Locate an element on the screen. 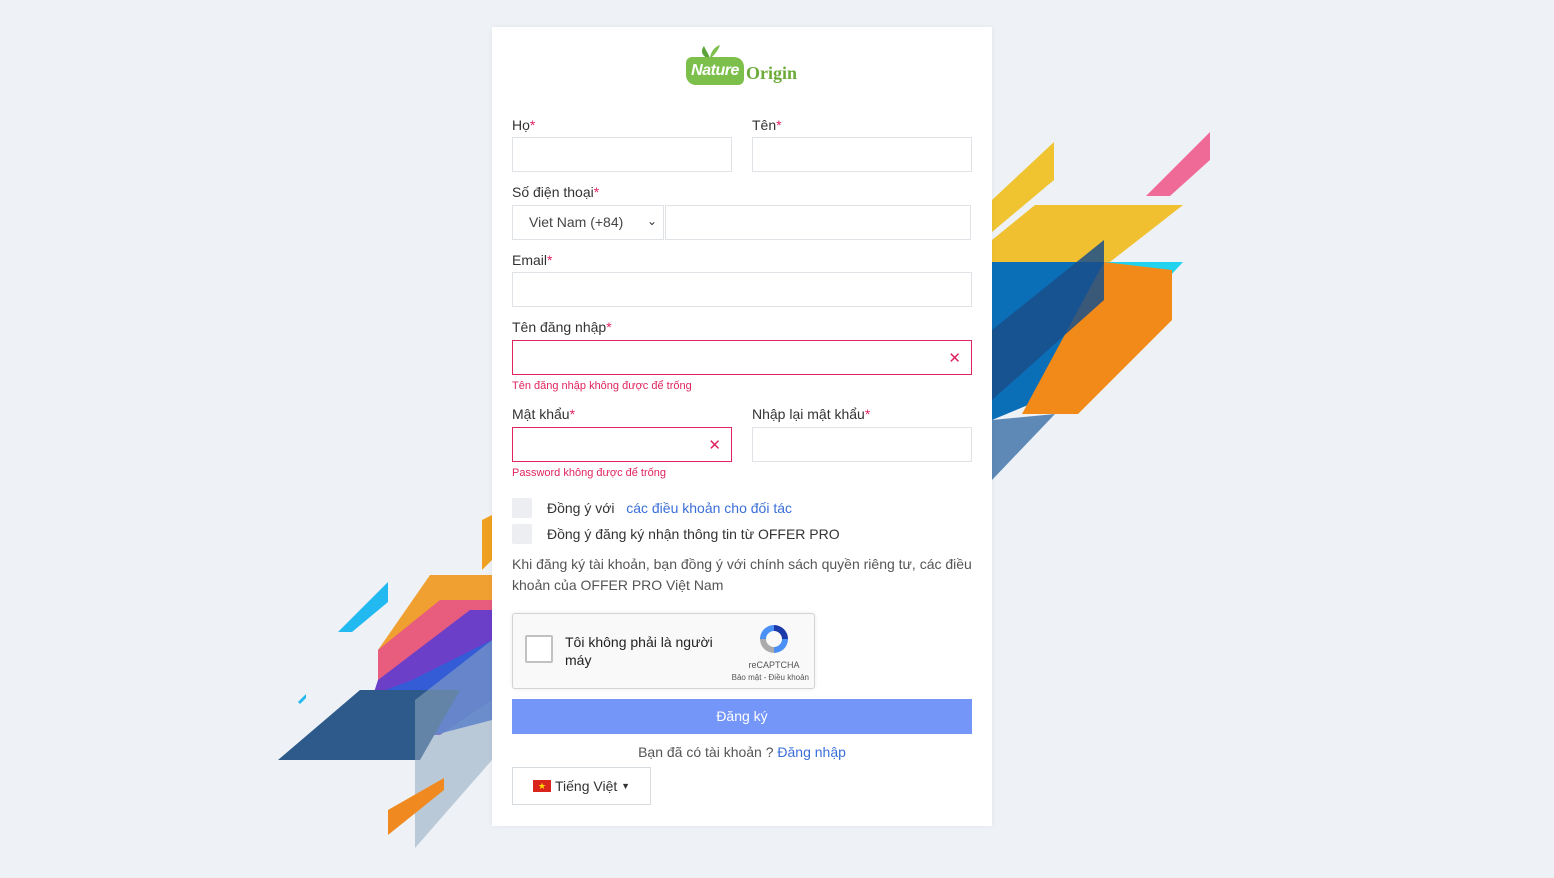 Image resolution: width=1554 pixels, height=878 pixels. phone-label: Số điện thoại* is located at coordinates (556, 192).